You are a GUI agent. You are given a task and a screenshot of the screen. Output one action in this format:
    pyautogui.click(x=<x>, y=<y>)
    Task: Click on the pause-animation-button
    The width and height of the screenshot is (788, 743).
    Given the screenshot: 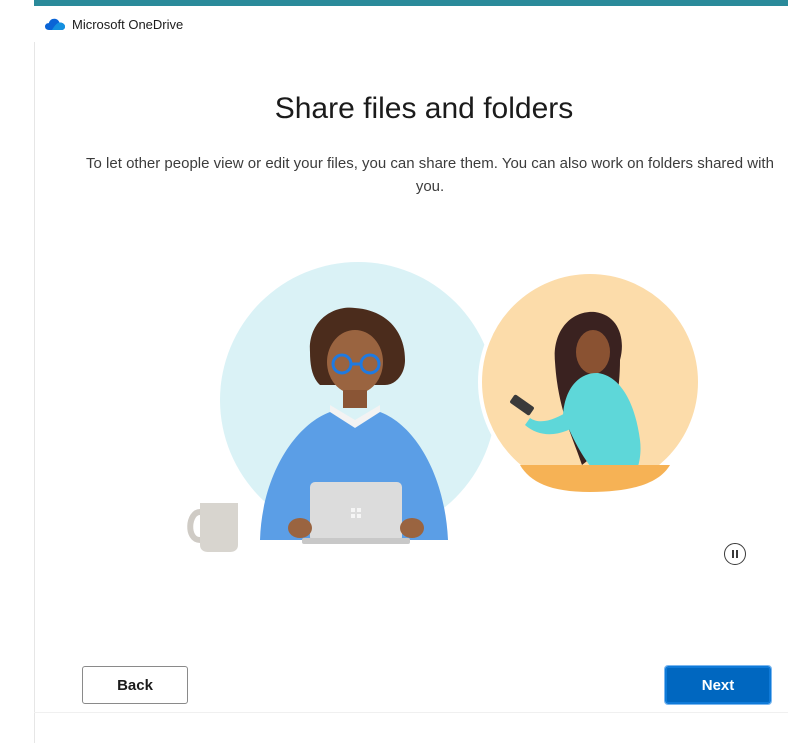 What is the action you would take?
    pyautogui.click(x=735, y=554)
    